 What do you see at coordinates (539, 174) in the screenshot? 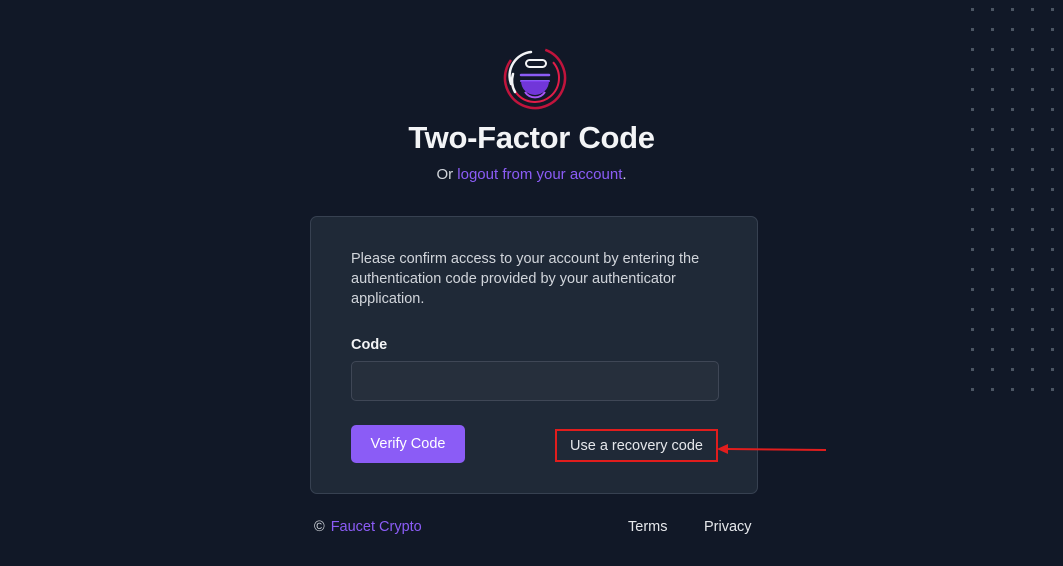
I see `logout-link: logout from your account` at bounding box center [539, 174].